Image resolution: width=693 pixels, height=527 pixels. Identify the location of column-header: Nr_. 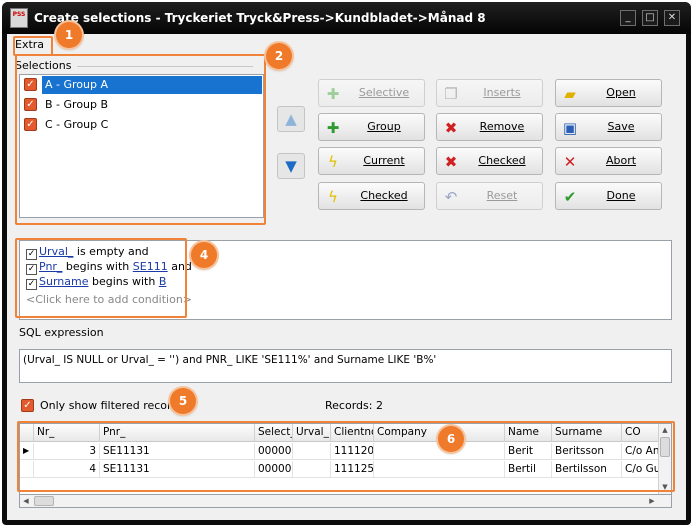
(67, 433).